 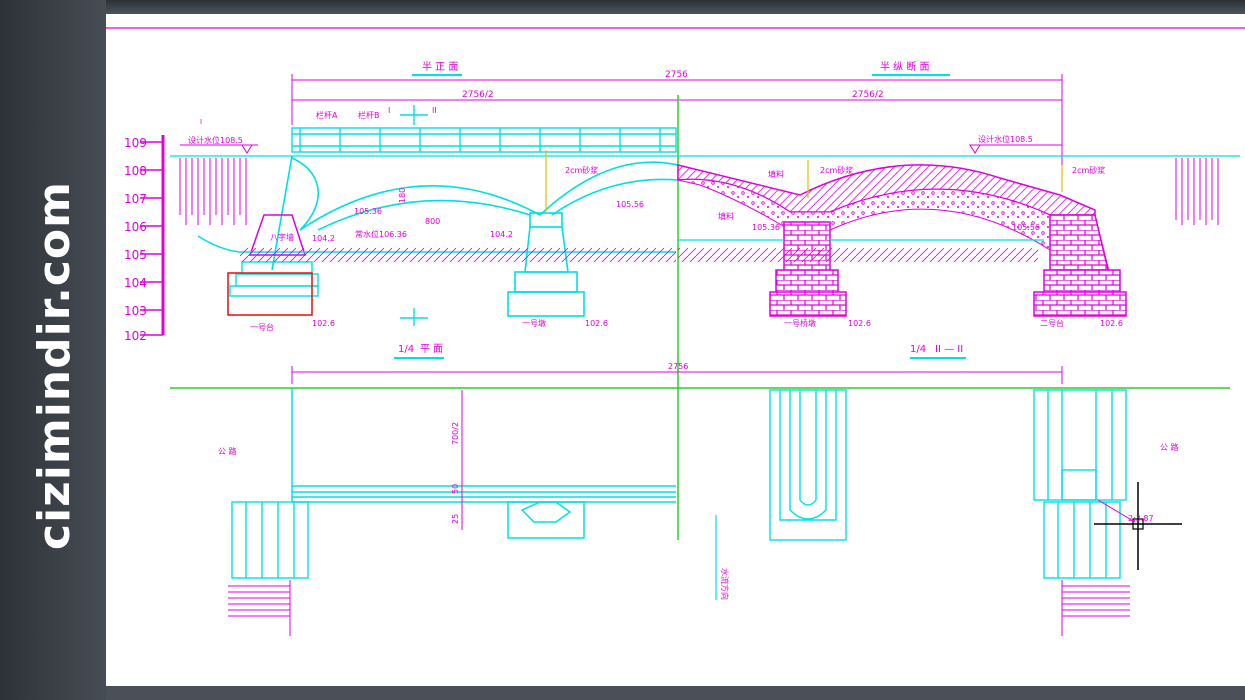 What do you see at coordinates (949, 349) in the screenshot?
I see `plan-right-title: II — II` at bounding box center [949, 349].